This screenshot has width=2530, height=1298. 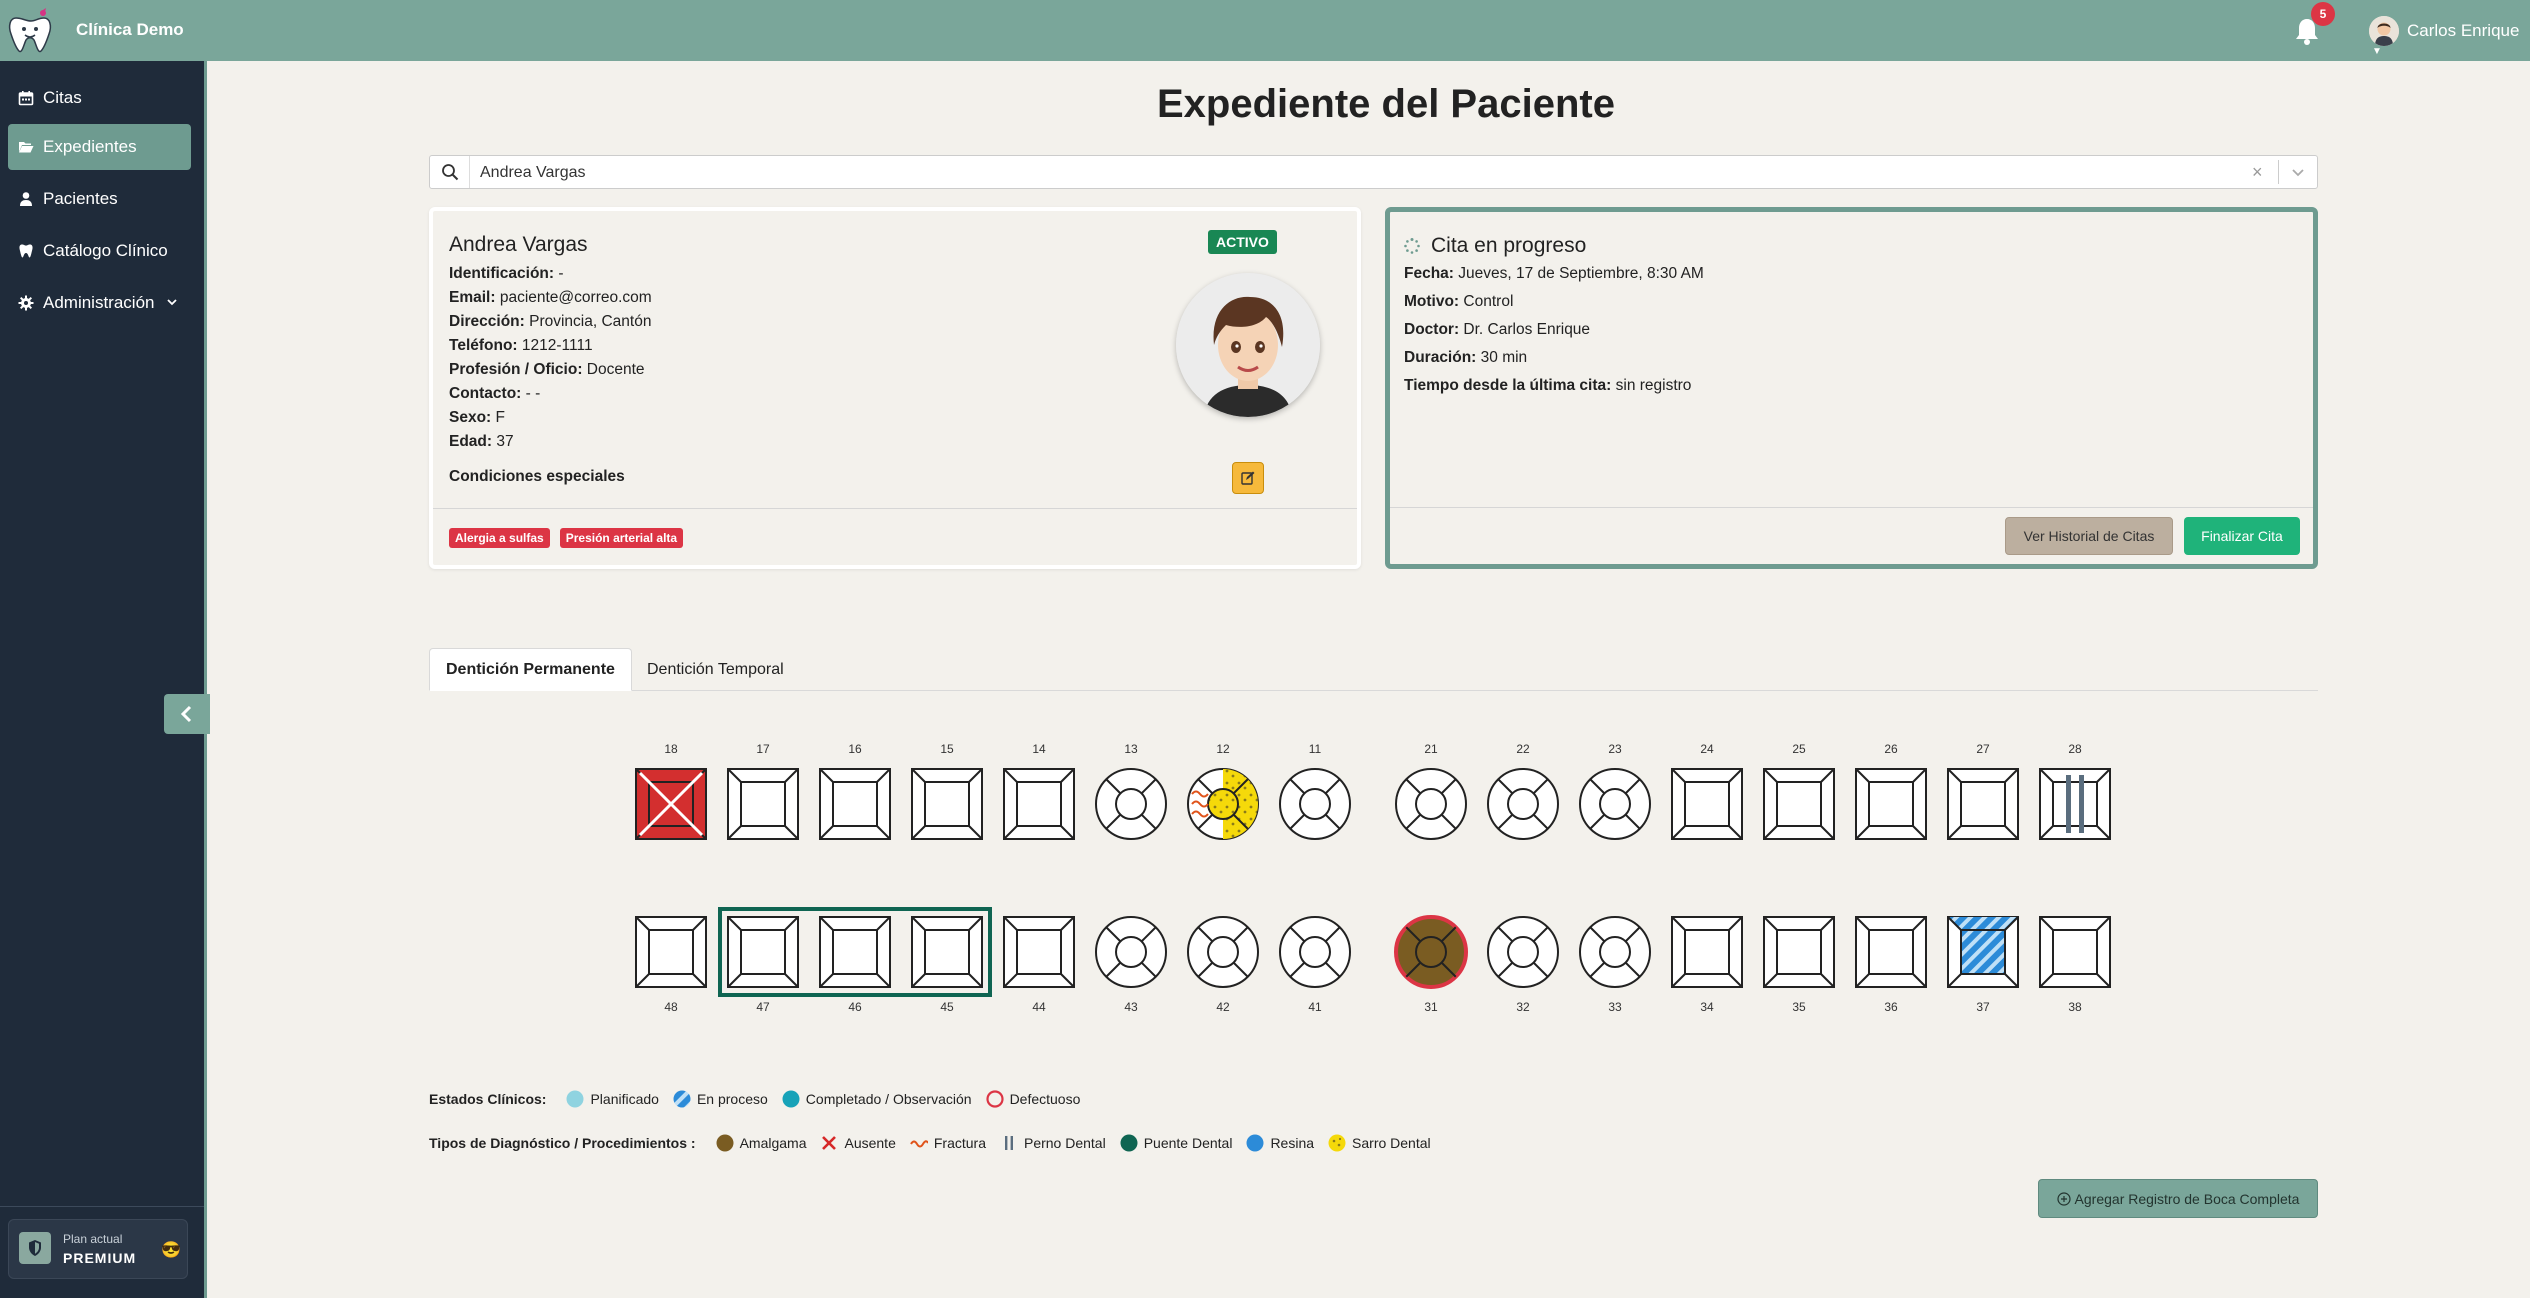 What do you see at coordinates (1315, 965) in the screenshot?
I see `tooth-41: 41` at bounding box center [1315, 965].